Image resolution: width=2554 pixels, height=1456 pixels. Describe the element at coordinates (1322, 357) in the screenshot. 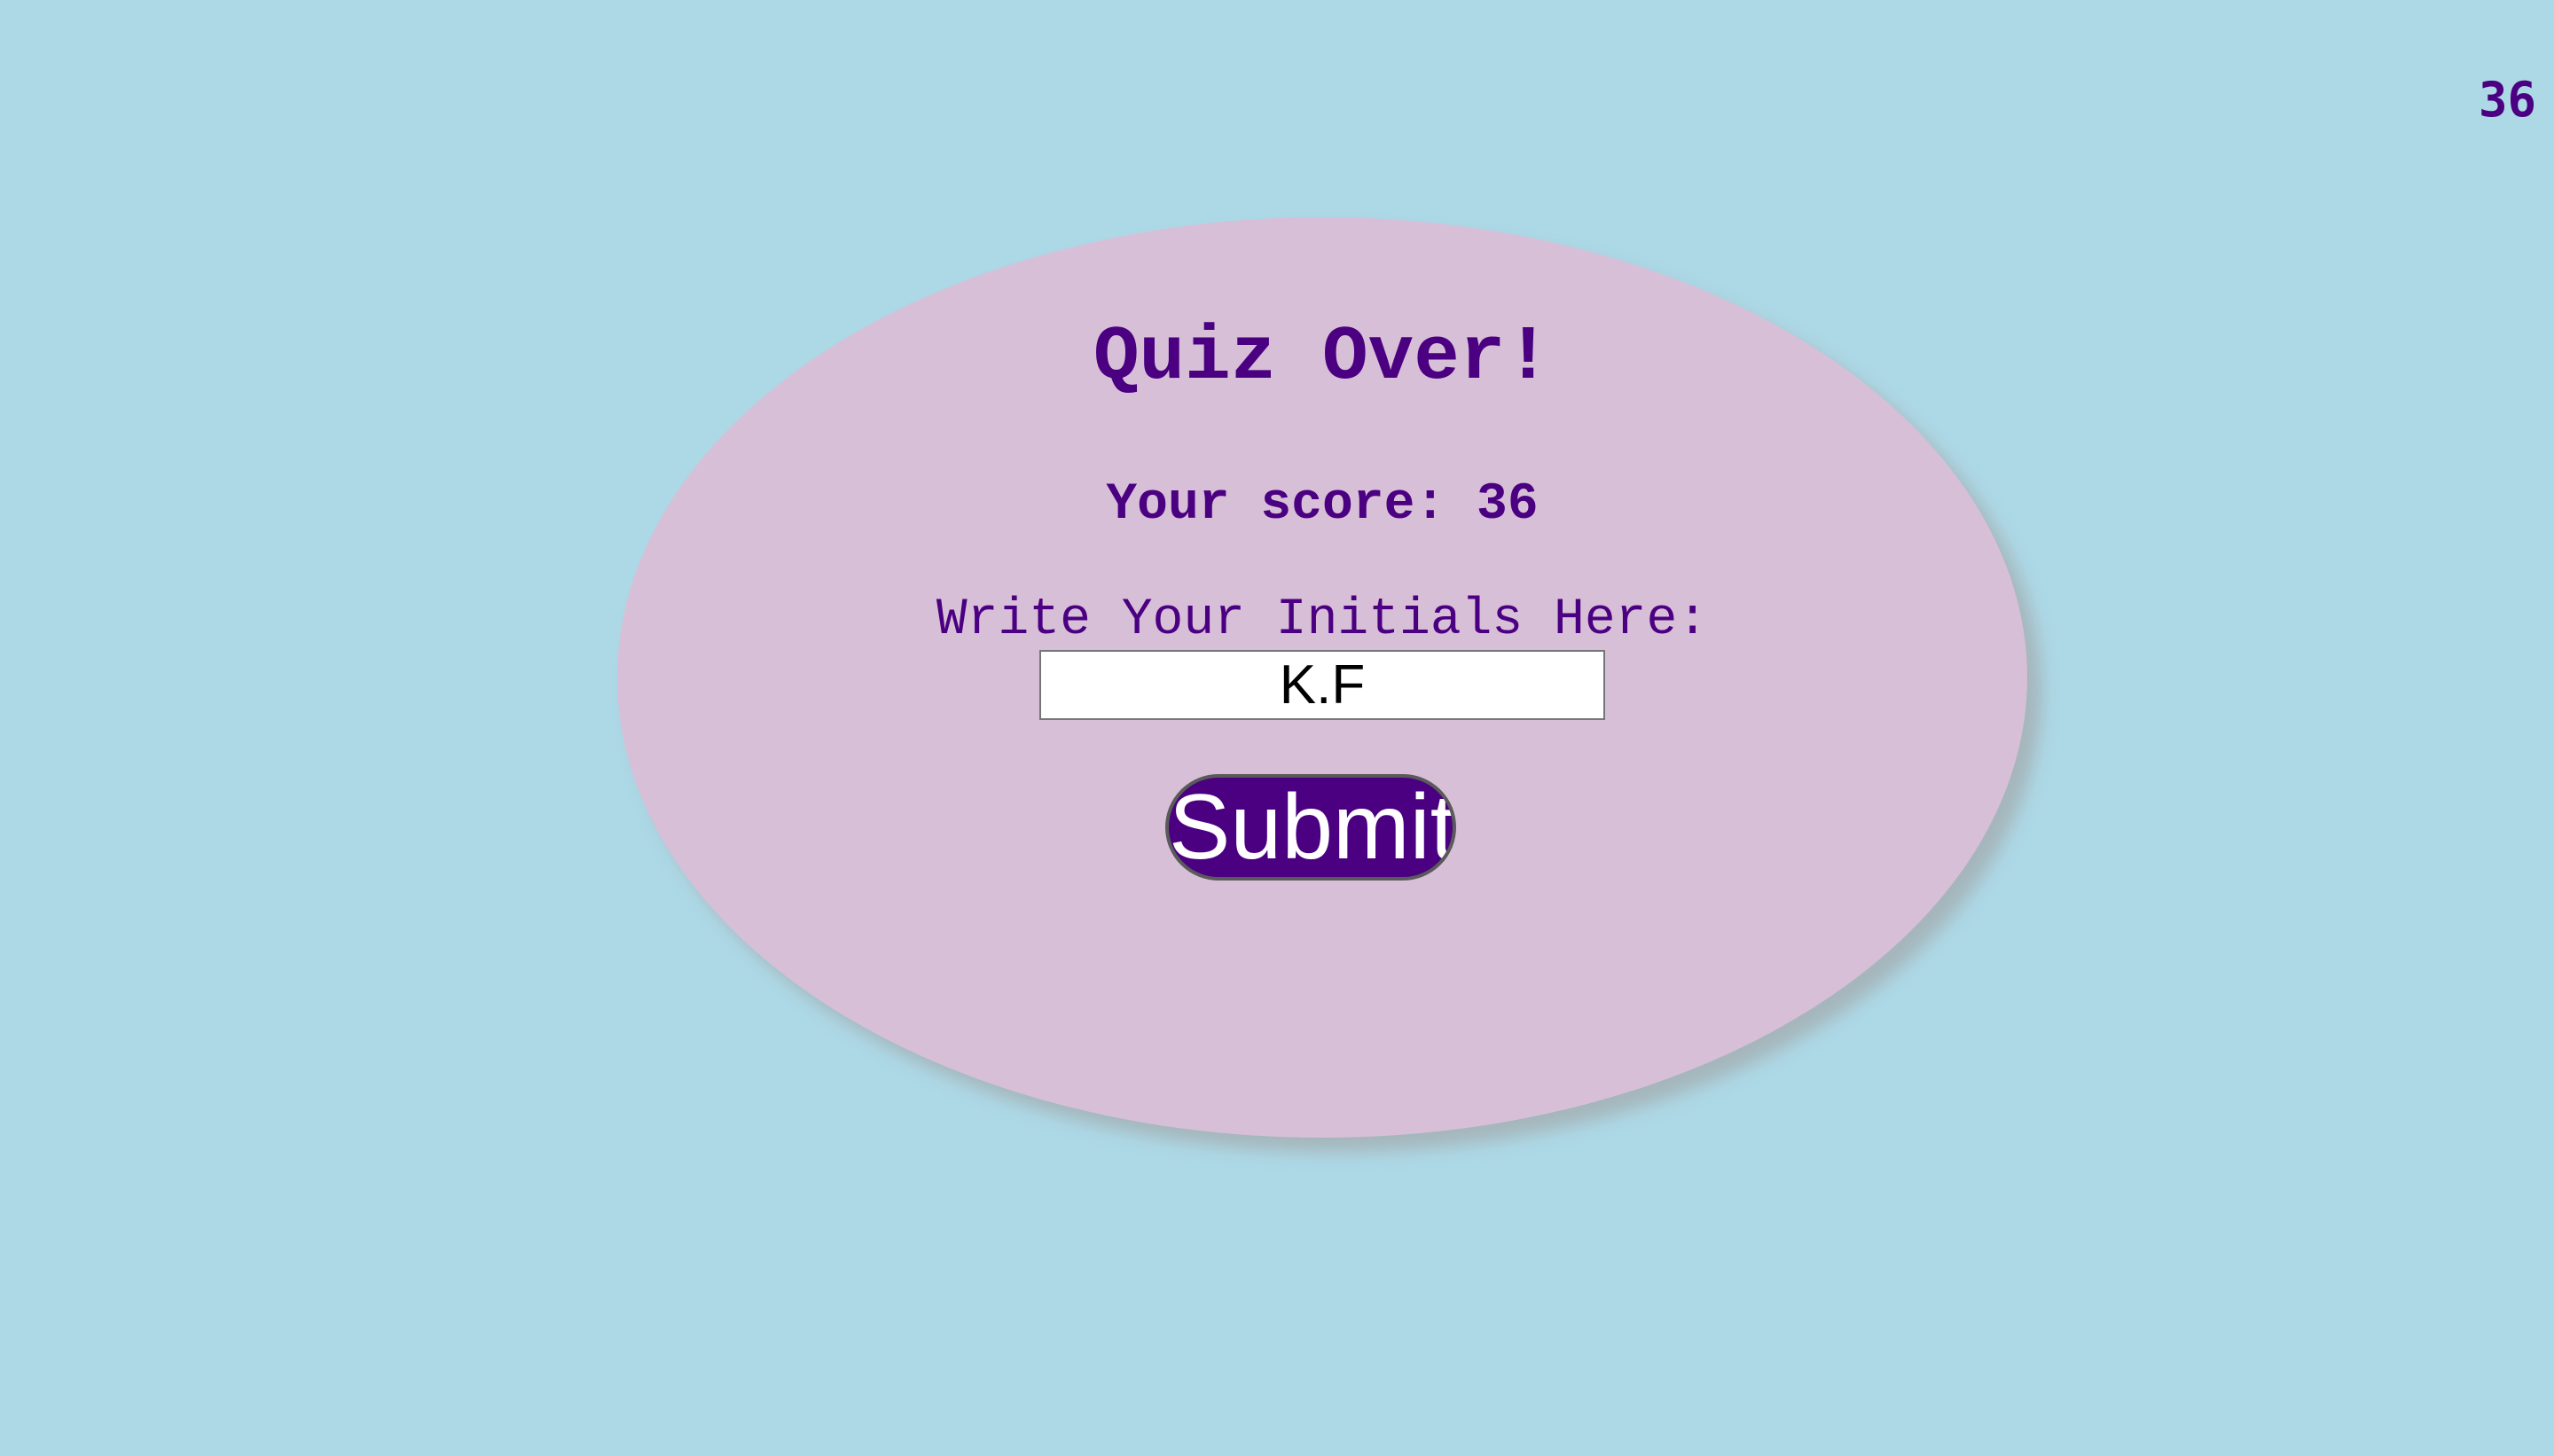

I see `quiz-over-title: Quiz Over!` at that location.